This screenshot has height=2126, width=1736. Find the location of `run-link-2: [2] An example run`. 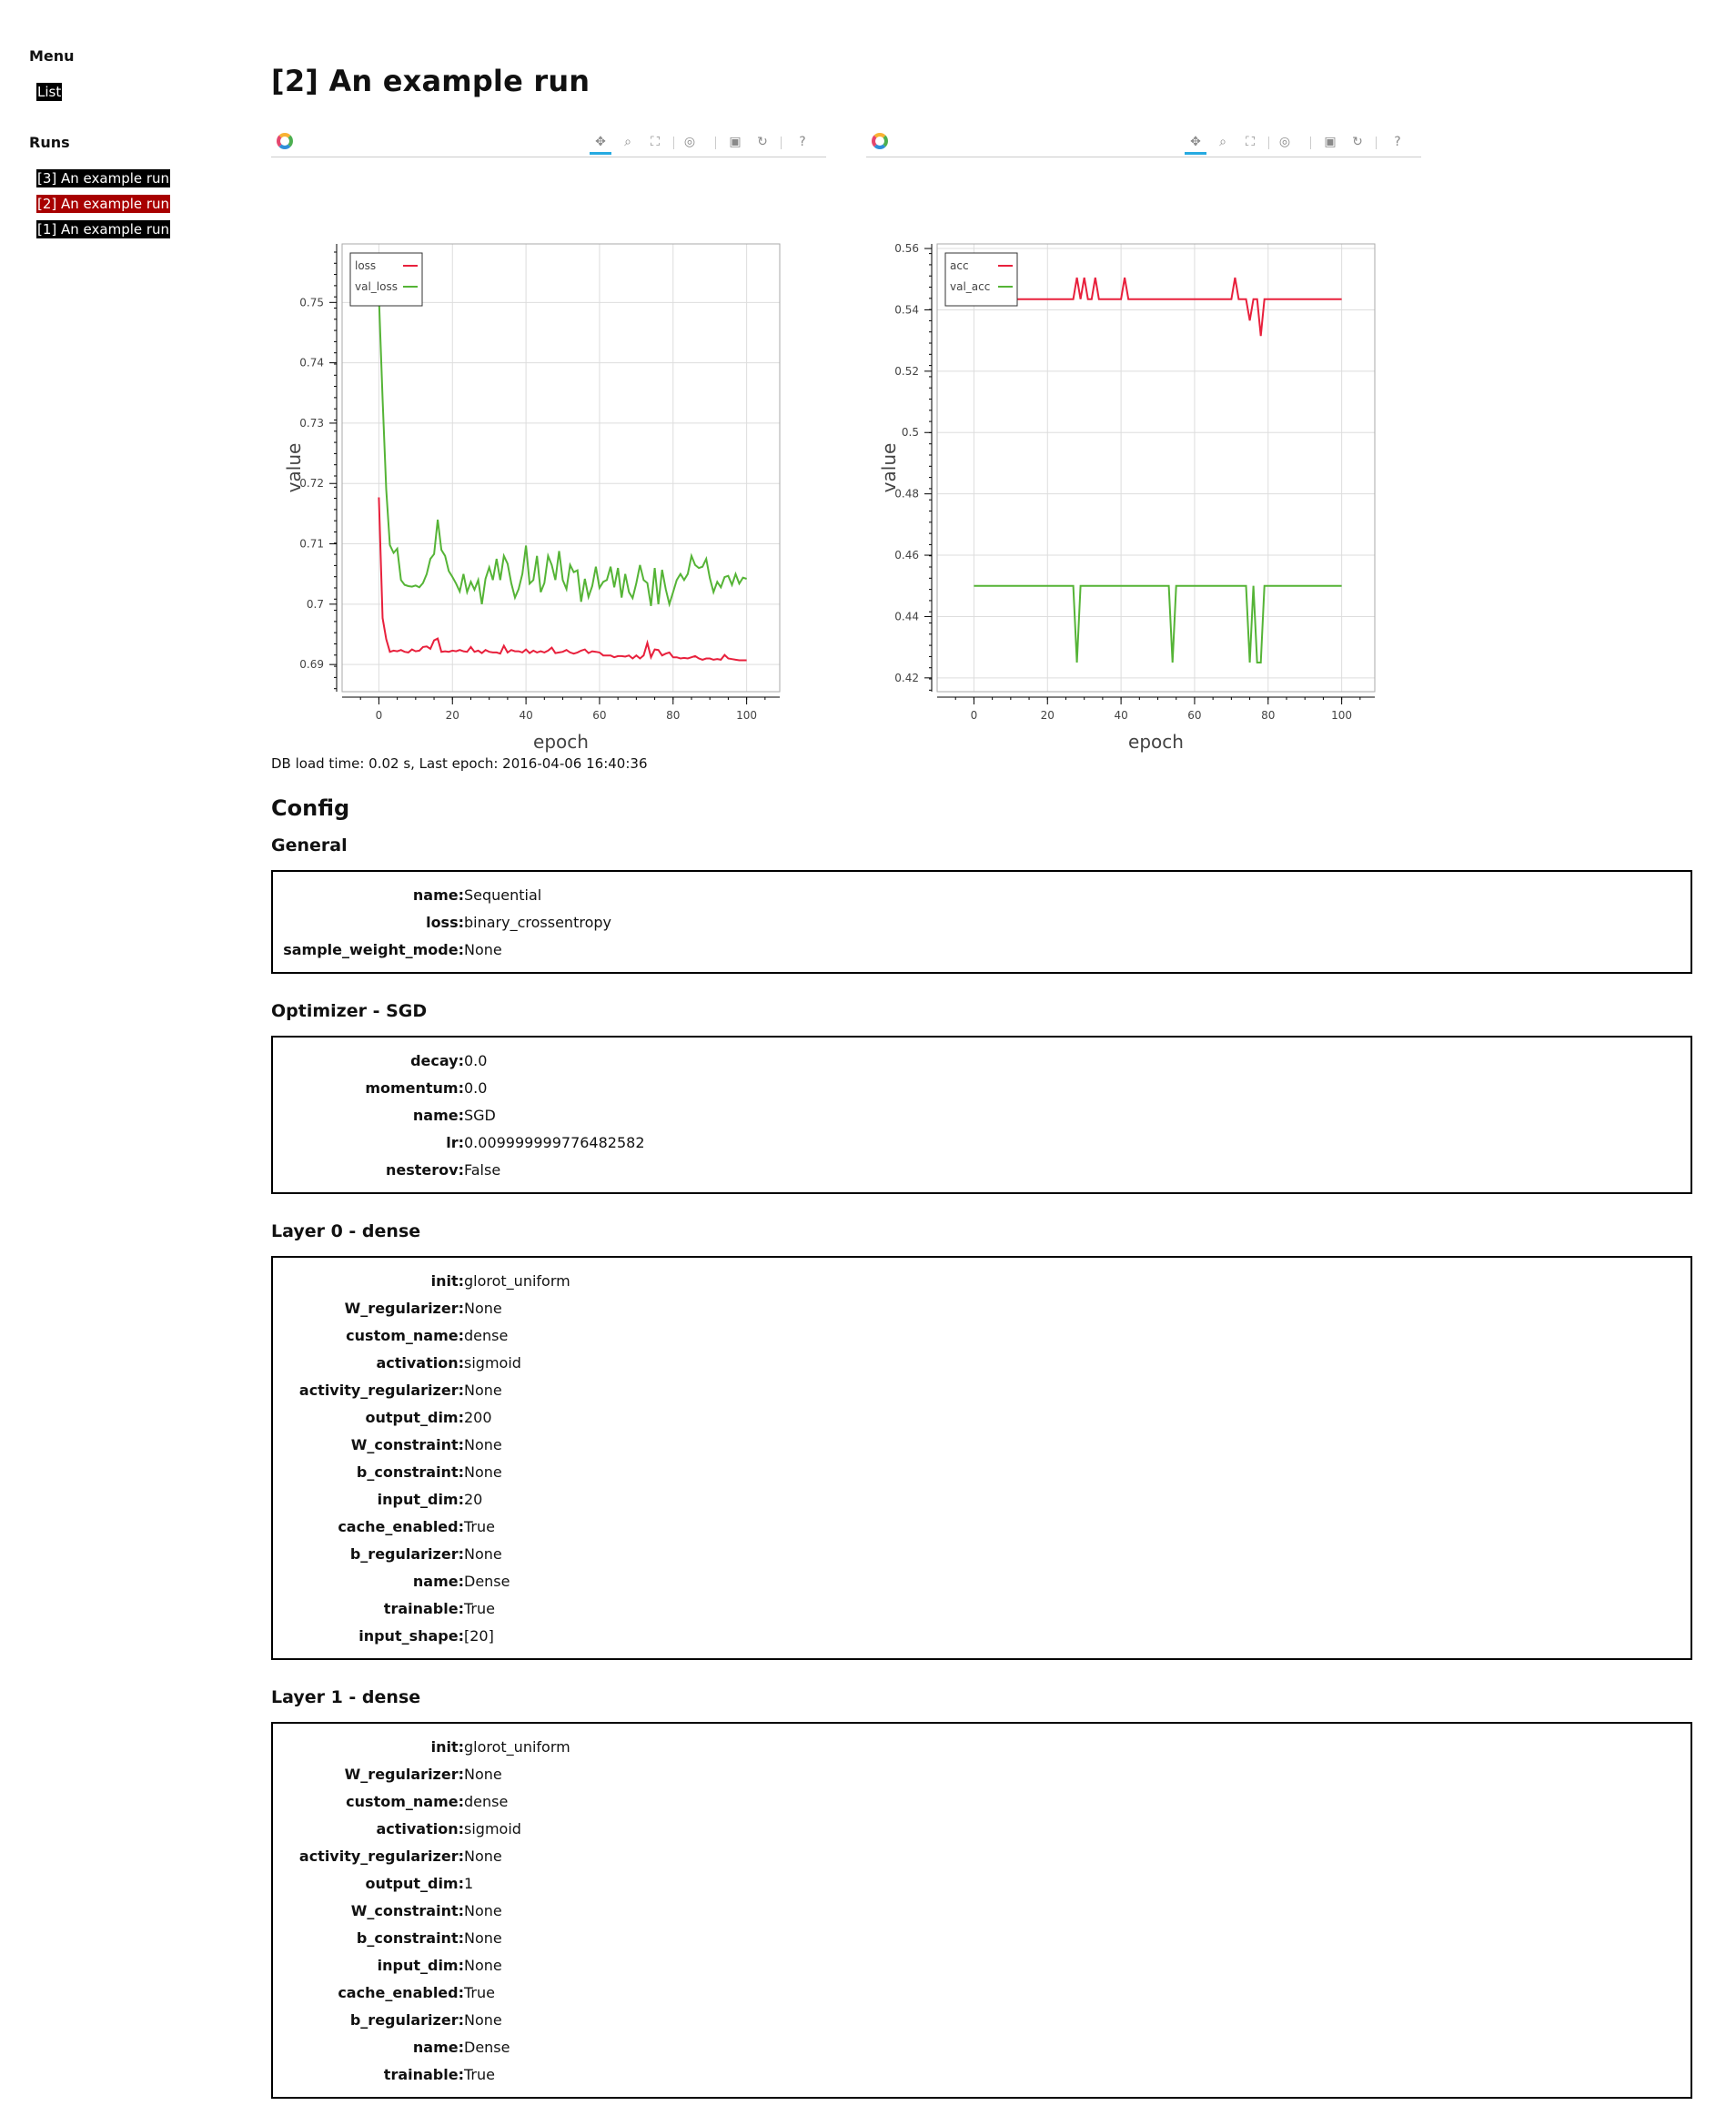

run-link-2: [2] An example run is located at coordinates (104, 204).